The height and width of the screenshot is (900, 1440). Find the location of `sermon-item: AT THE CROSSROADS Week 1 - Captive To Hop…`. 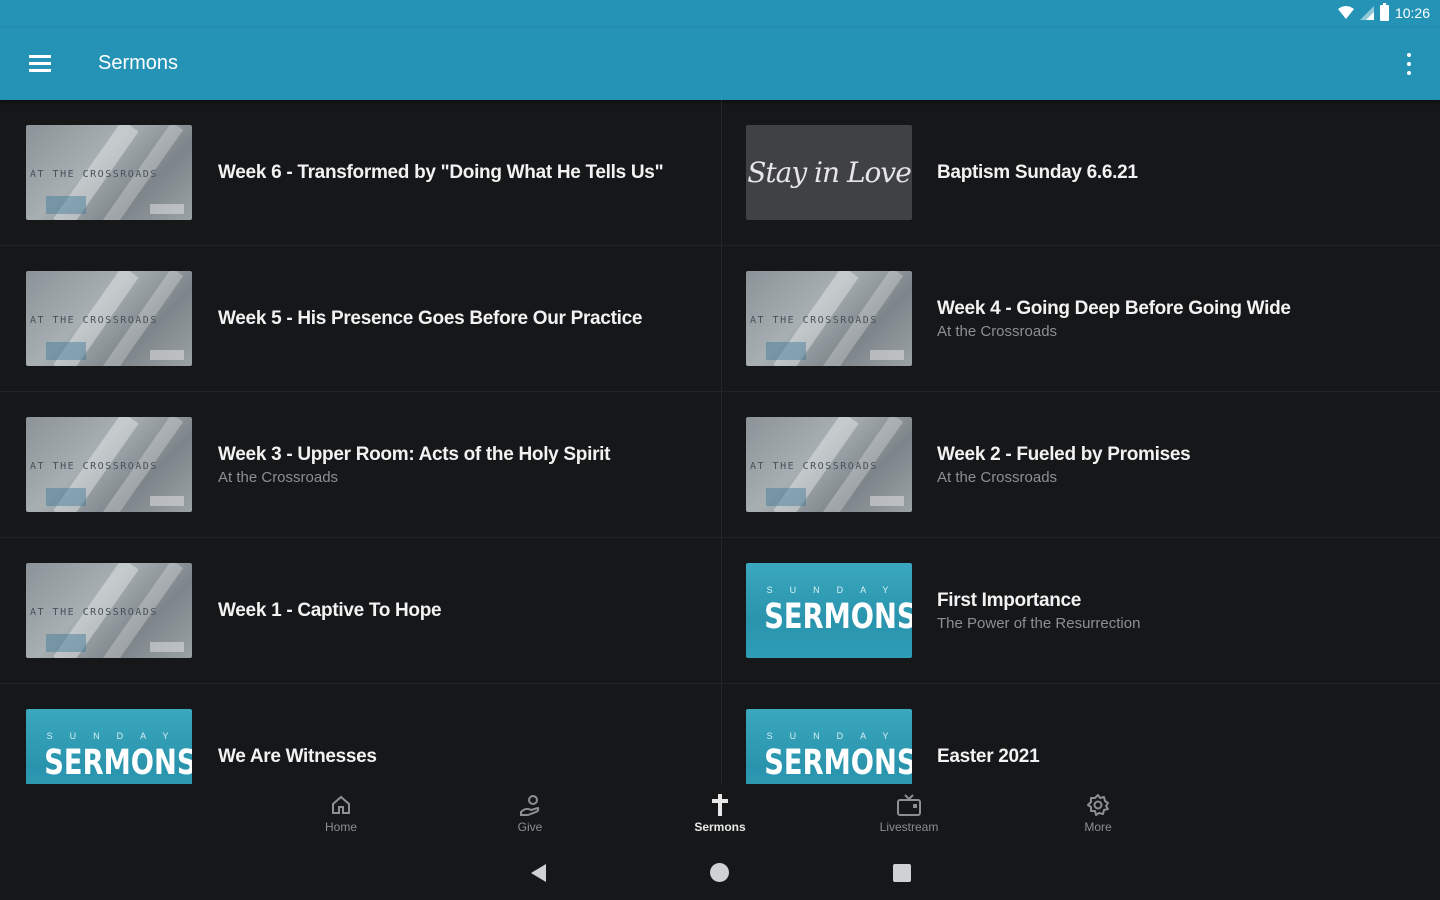

sermon-item: AT THE CROSSROADS Week 1 - Captive To Hop… is located at coordinates (360, 611).